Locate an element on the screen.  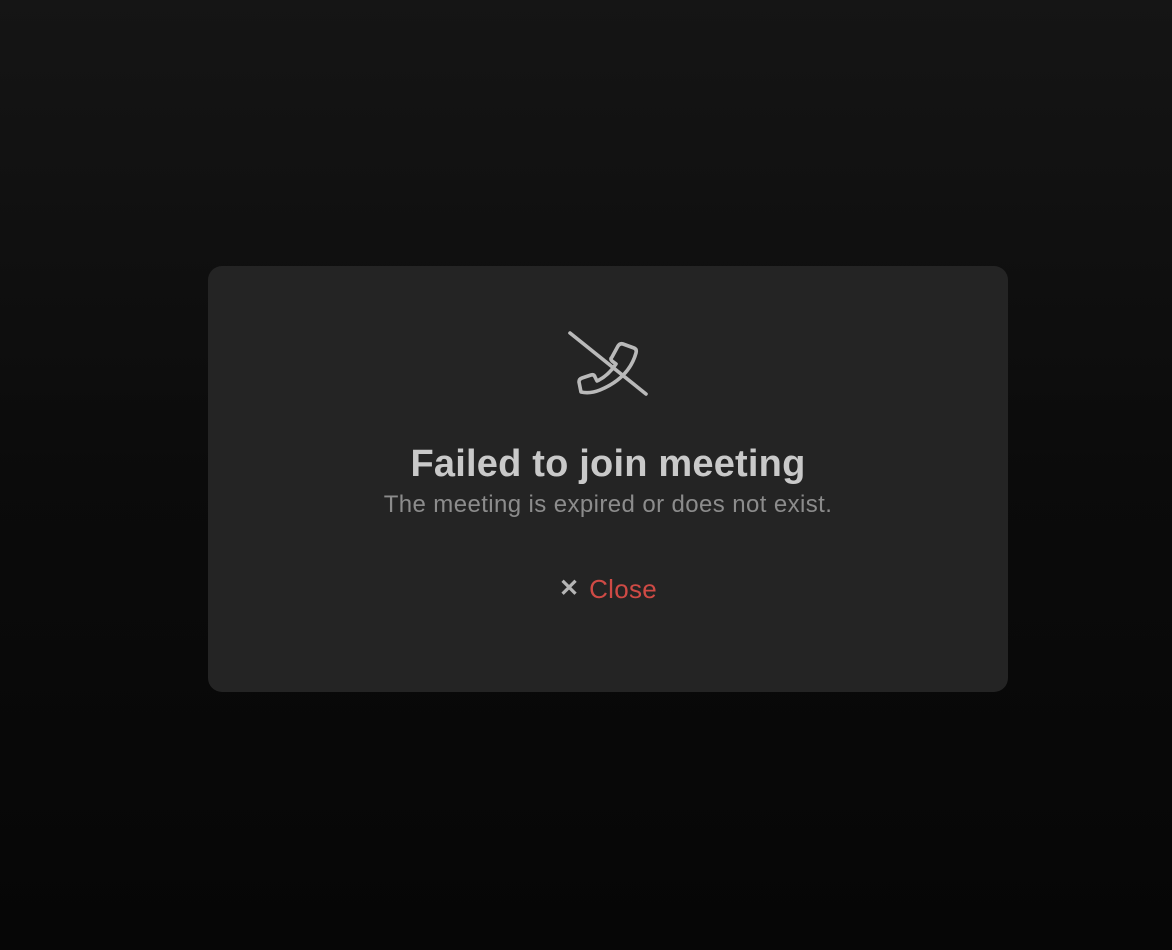
close-button: ✕ Close is located at coordinates (608, 589).